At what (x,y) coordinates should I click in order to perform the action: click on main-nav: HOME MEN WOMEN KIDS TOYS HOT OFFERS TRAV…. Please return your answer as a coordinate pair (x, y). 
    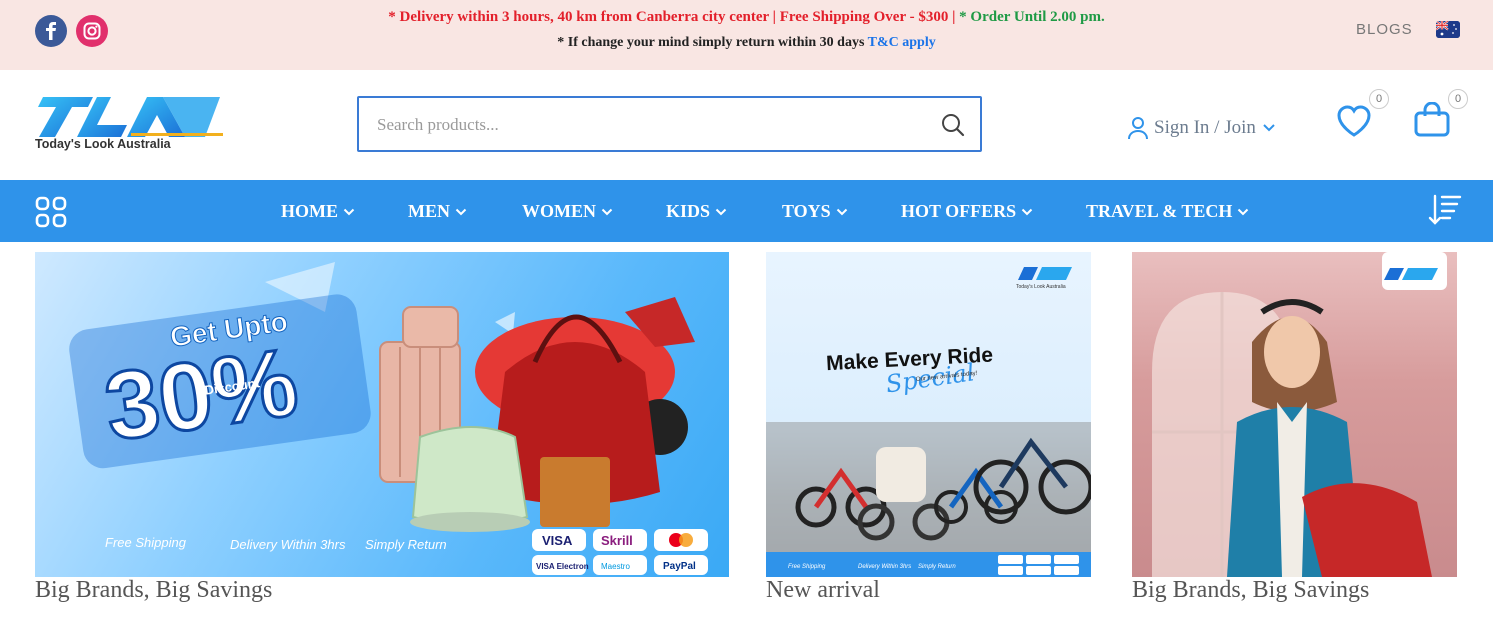
    Looking at the image, I should click on (746, 211).